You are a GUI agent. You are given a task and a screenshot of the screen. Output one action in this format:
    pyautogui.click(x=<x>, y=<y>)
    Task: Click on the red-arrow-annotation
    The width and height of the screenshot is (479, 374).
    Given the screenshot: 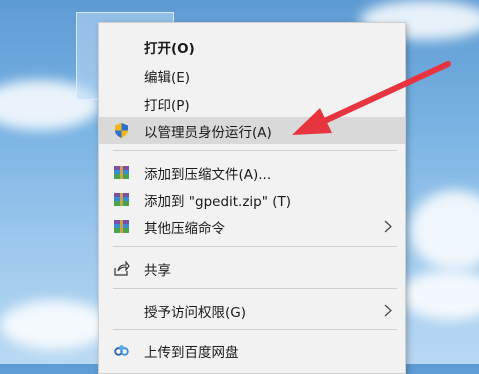 What is the action you would take?
    pyautogui.click(x=371, y=98)
    